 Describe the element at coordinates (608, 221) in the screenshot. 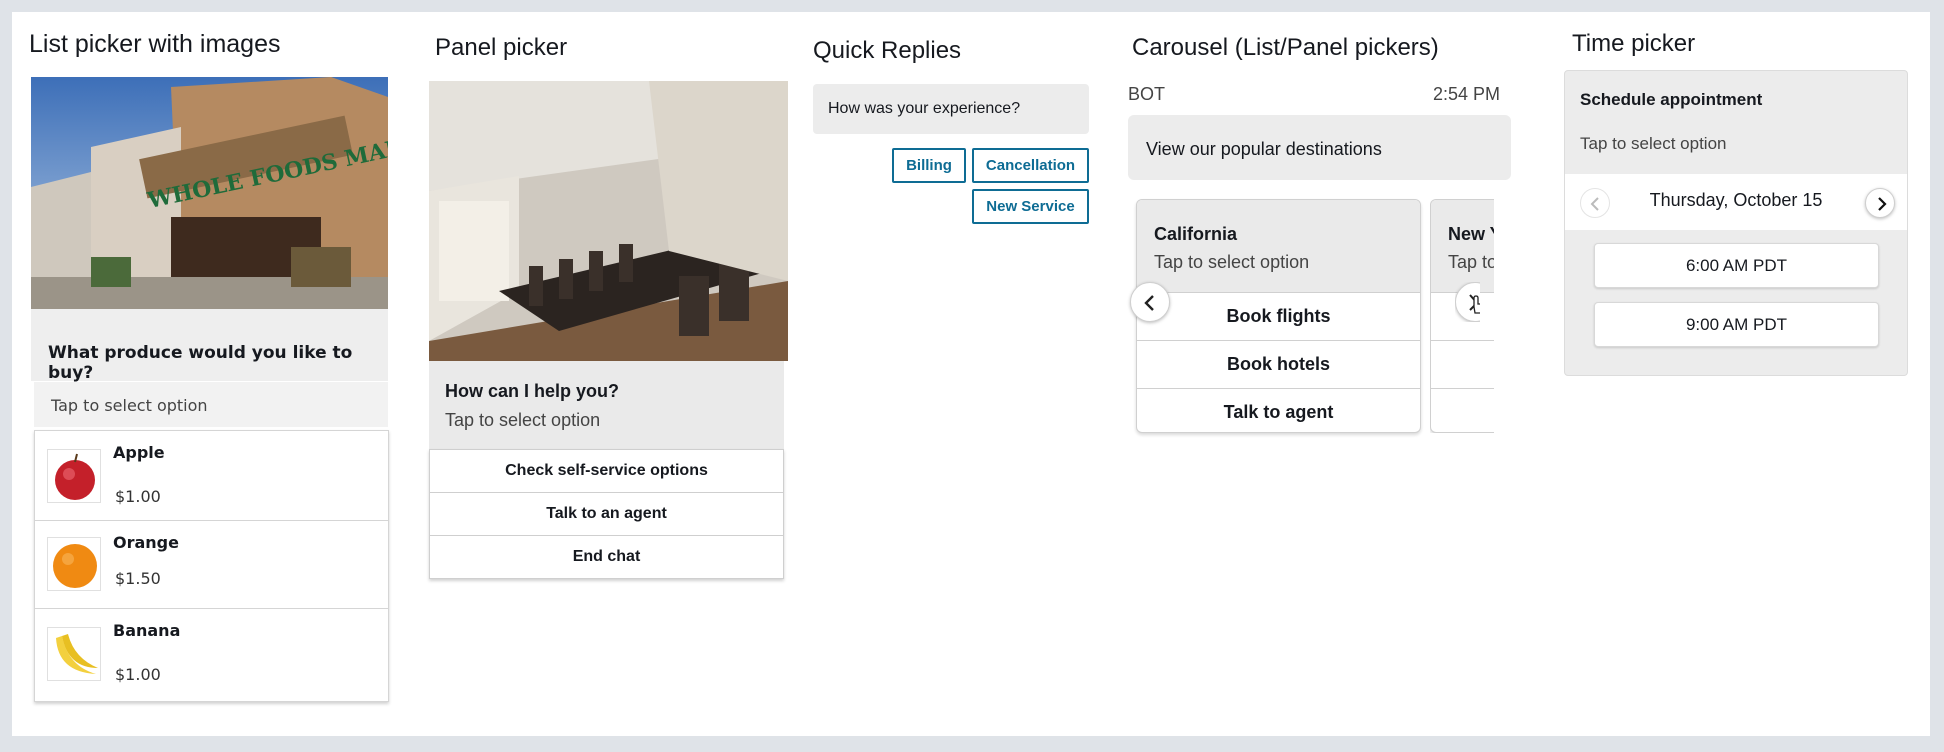

I see `conference-room-image` at that location.